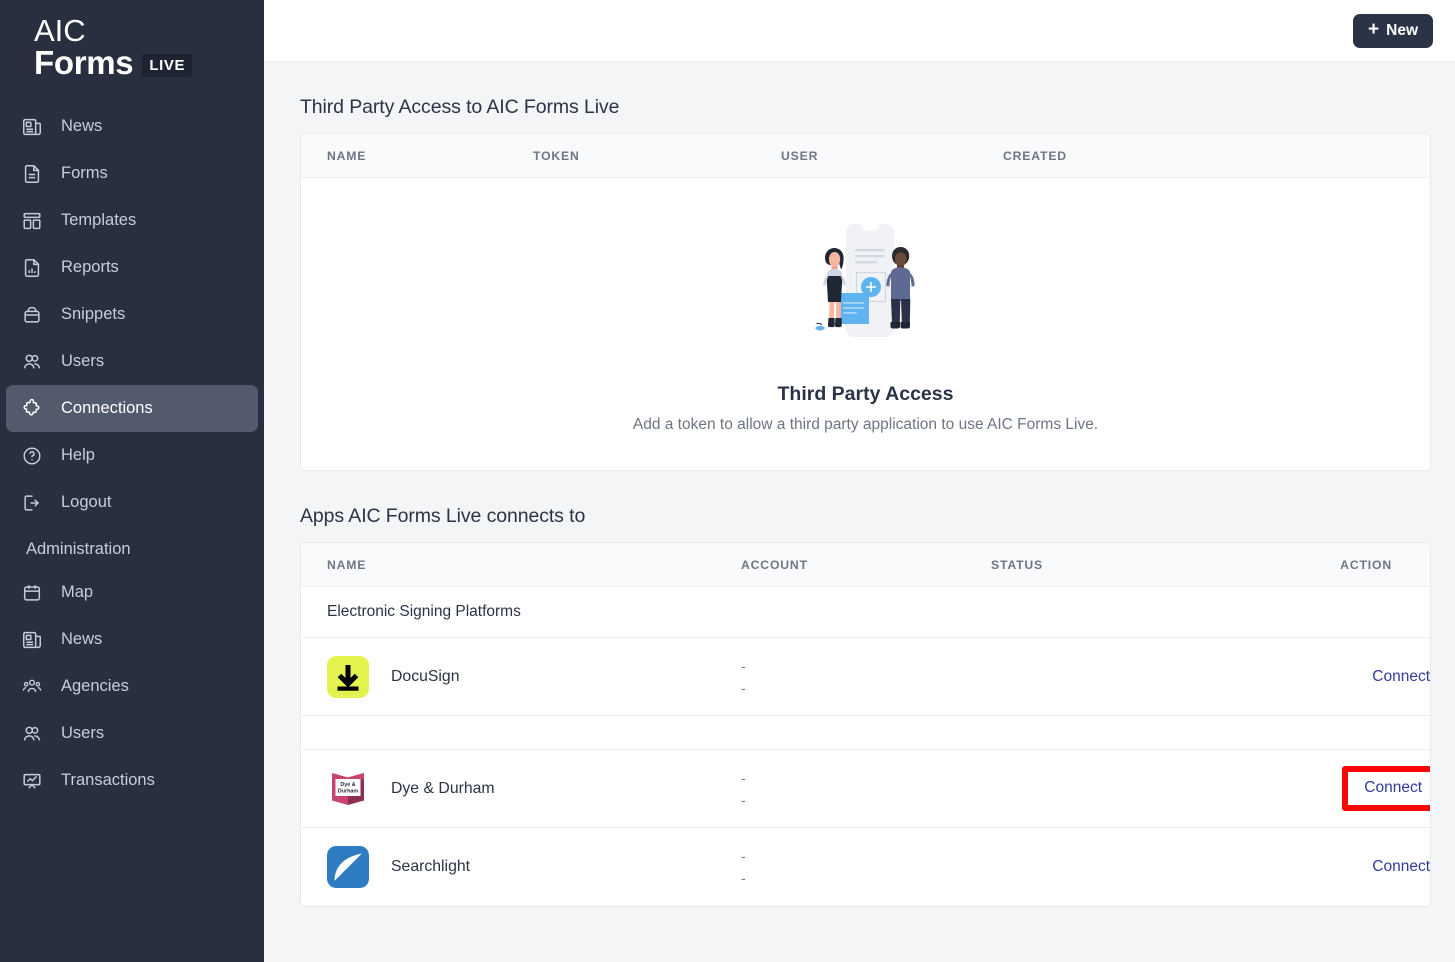  I want to click on logout-icon, so click(31, 502).